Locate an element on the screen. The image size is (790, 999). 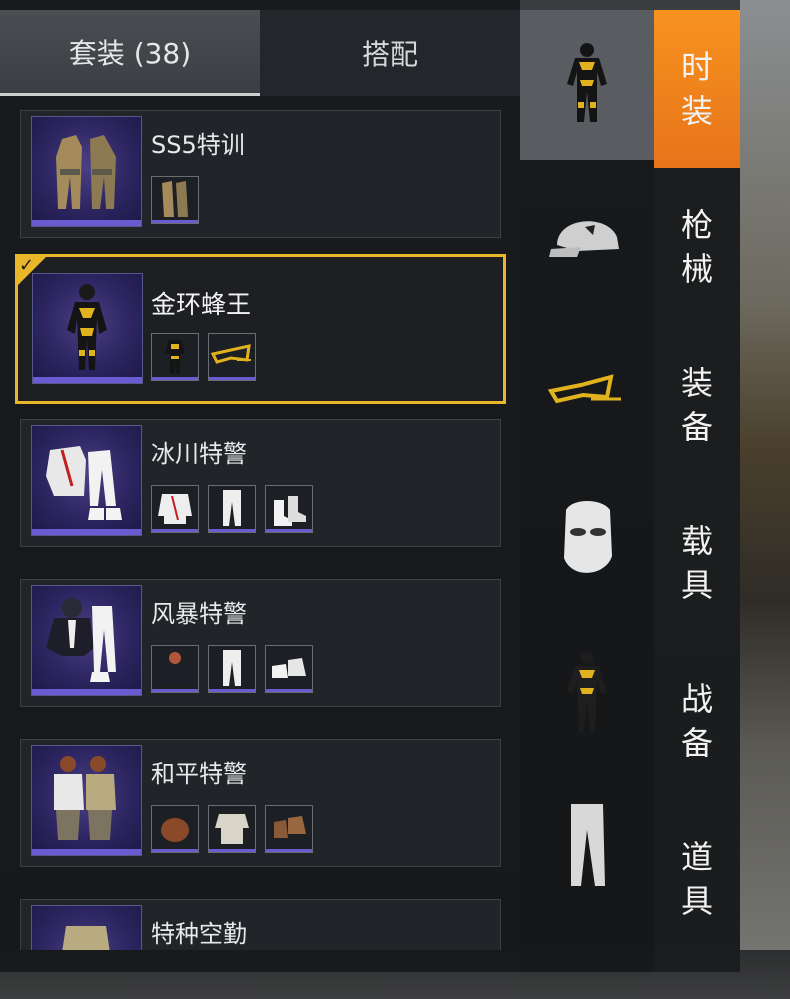
white-shoes-item is located at coordinates (289, 669).